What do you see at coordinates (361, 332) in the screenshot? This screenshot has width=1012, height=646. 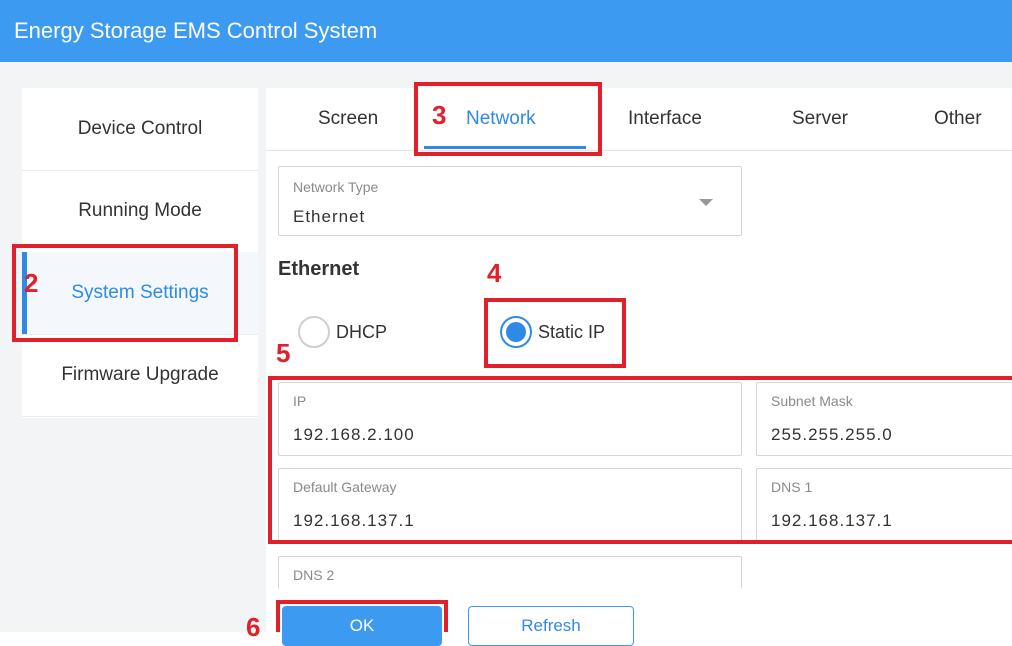 I see `dhcp-label: DHCP` at bounding box center [361, 332].